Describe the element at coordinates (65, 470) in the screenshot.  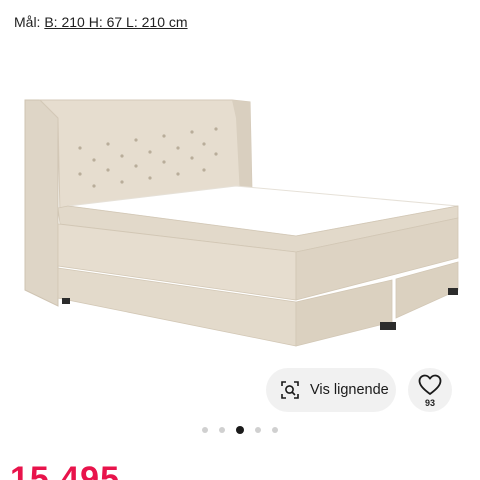
I see `price: 15 495` at that location.